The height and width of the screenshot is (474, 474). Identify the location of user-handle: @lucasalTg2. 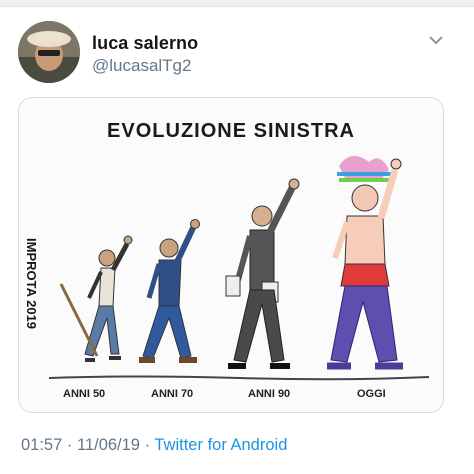
(141, 66).